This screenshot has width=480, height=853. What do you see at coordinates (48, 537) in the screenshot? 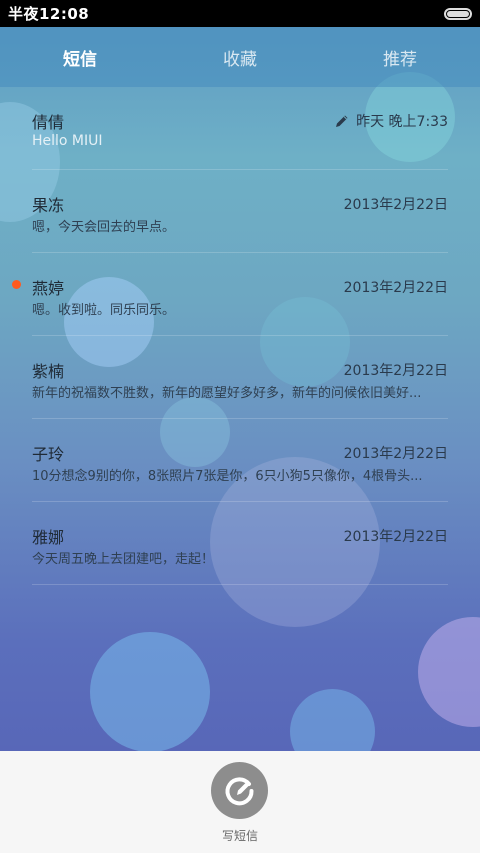
I see `contact-name: 雅娜` at bounding box center [48, 537].